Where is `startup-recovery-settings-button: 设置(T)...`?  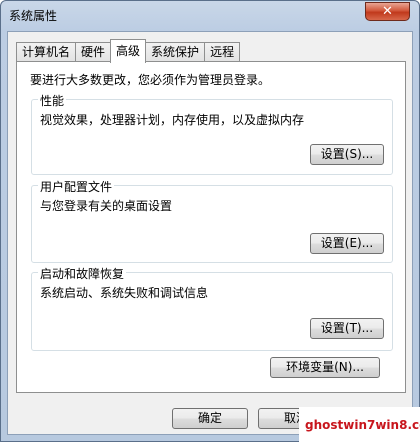 startup-recovery-settings-button: 设置(T)... is located at coordinates (347, 328).